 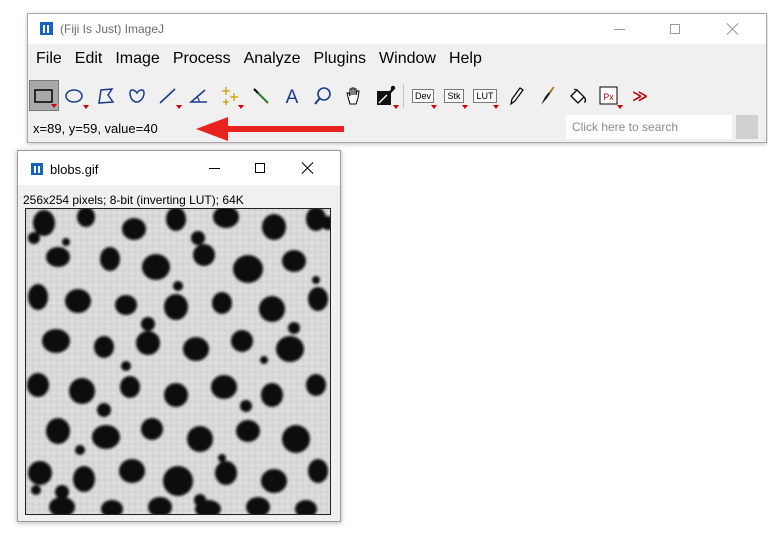 What do you see at coordinates (547, 95) in the screenshot?
I see `brush-tool` at bounding box center [547, 95].